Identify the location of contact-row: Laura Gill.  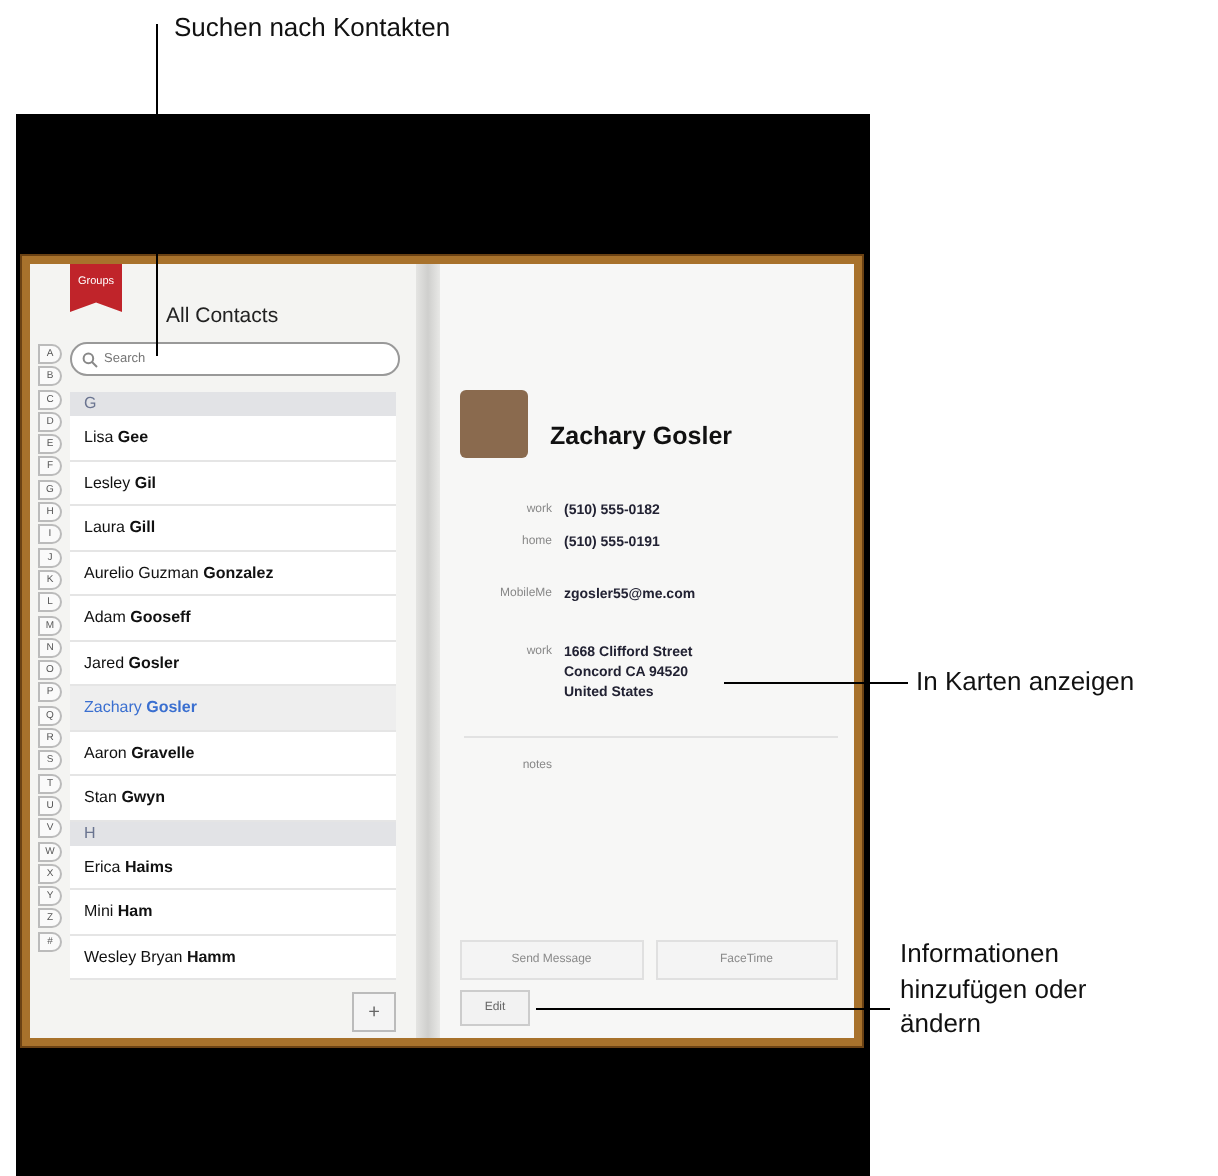
(233, 528).